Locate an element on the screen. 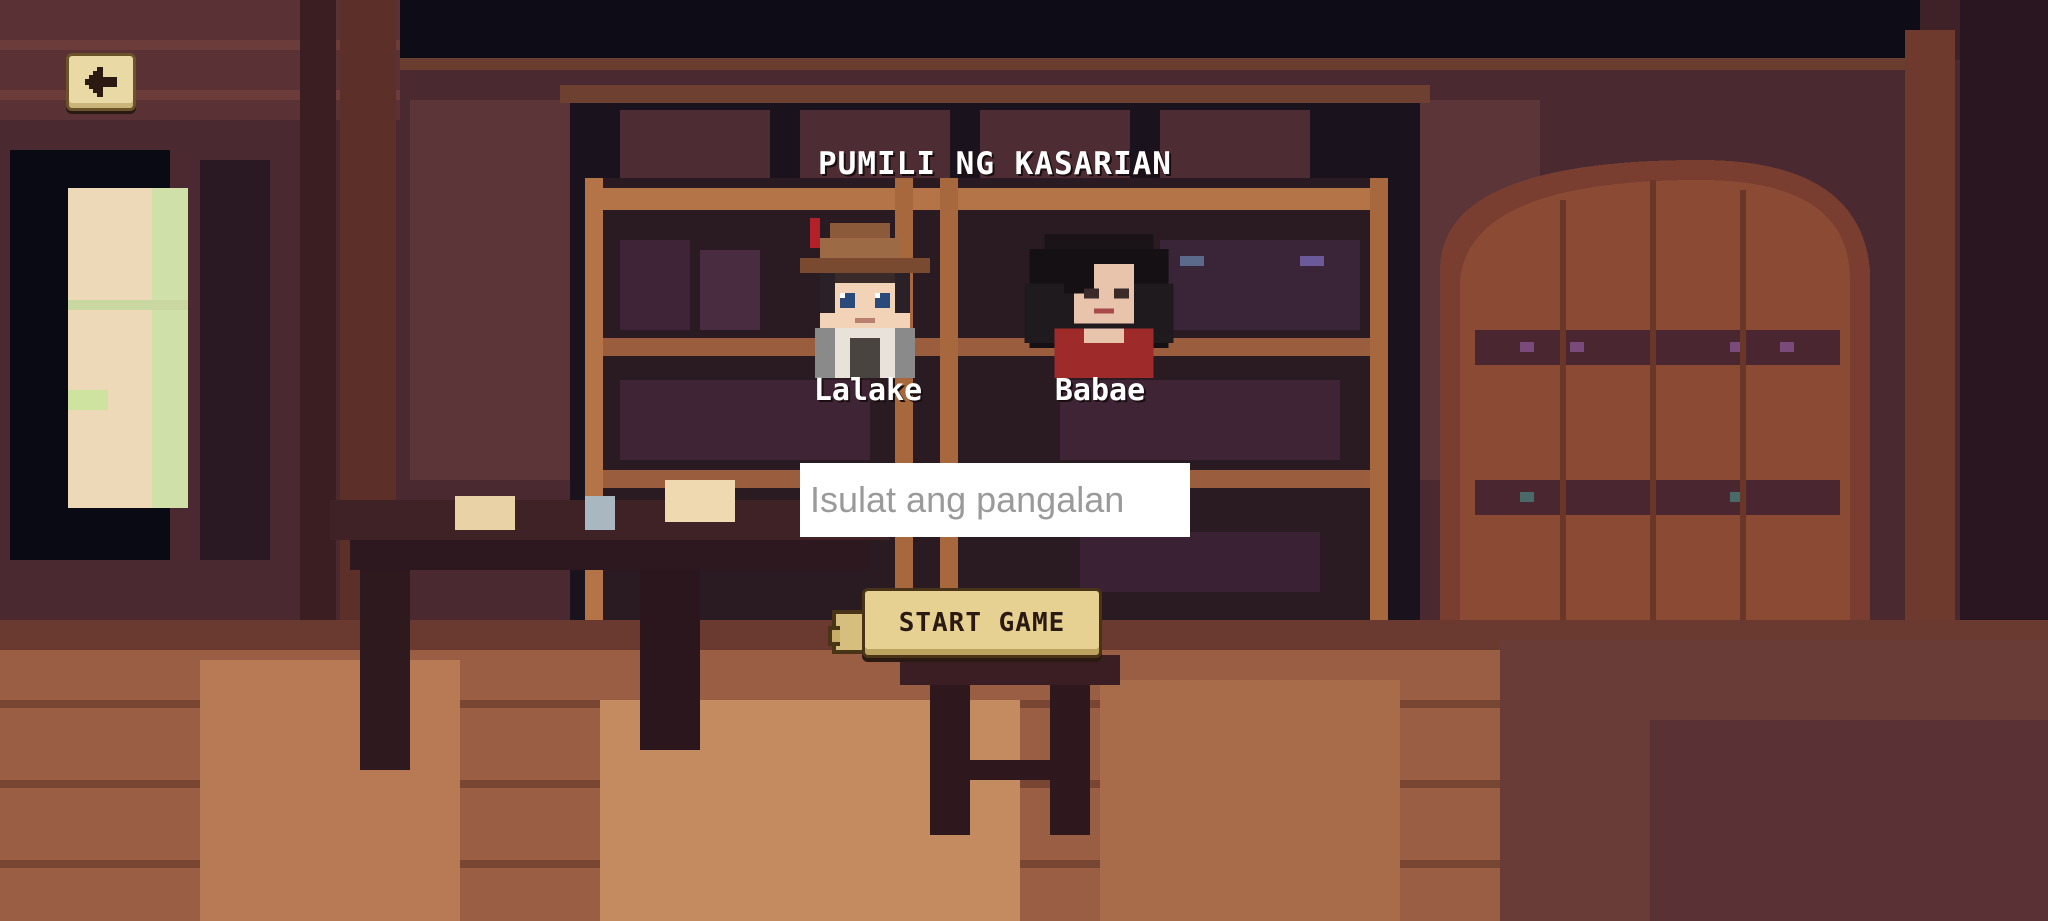 The width and height of the screenshot is (2048, 921). back-button is located at coordinates (101, 82).